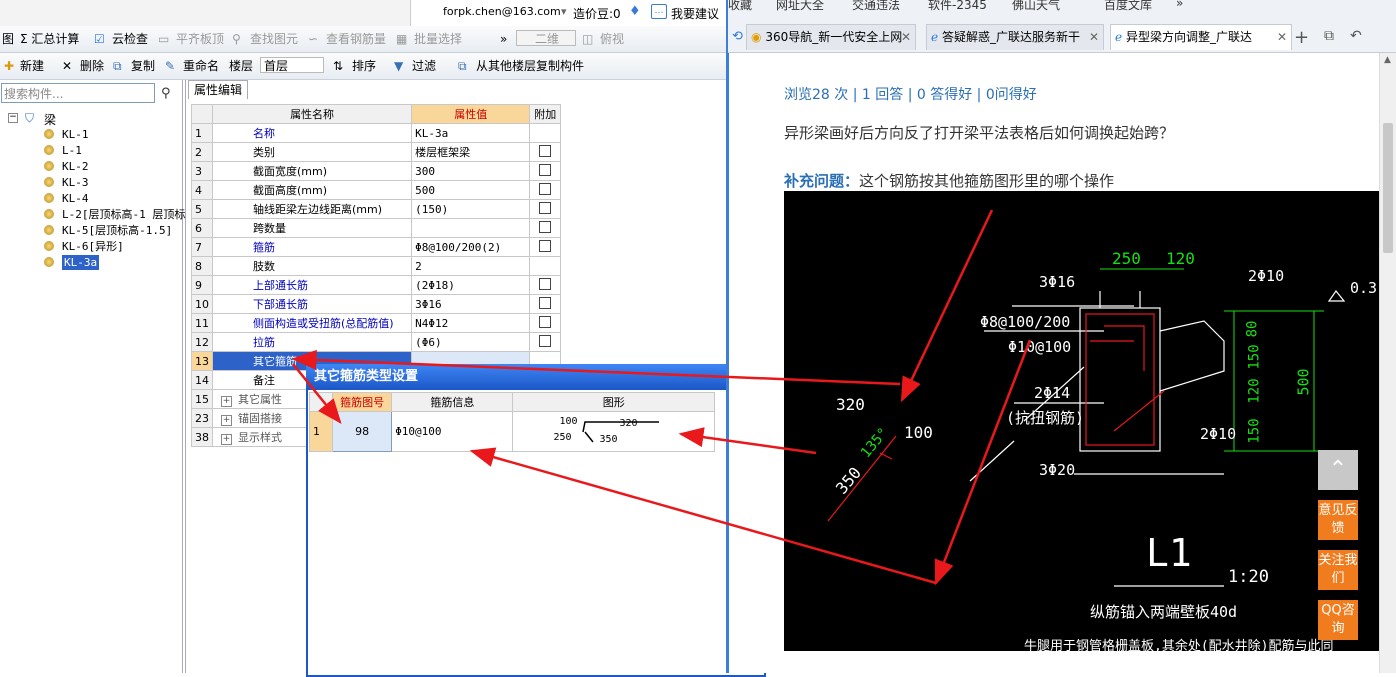 This screenshot has width=1396, height=677. Describe the element at coordinates (424, 66) in the screenshot. I see `filter-button: 过滤` at that location.